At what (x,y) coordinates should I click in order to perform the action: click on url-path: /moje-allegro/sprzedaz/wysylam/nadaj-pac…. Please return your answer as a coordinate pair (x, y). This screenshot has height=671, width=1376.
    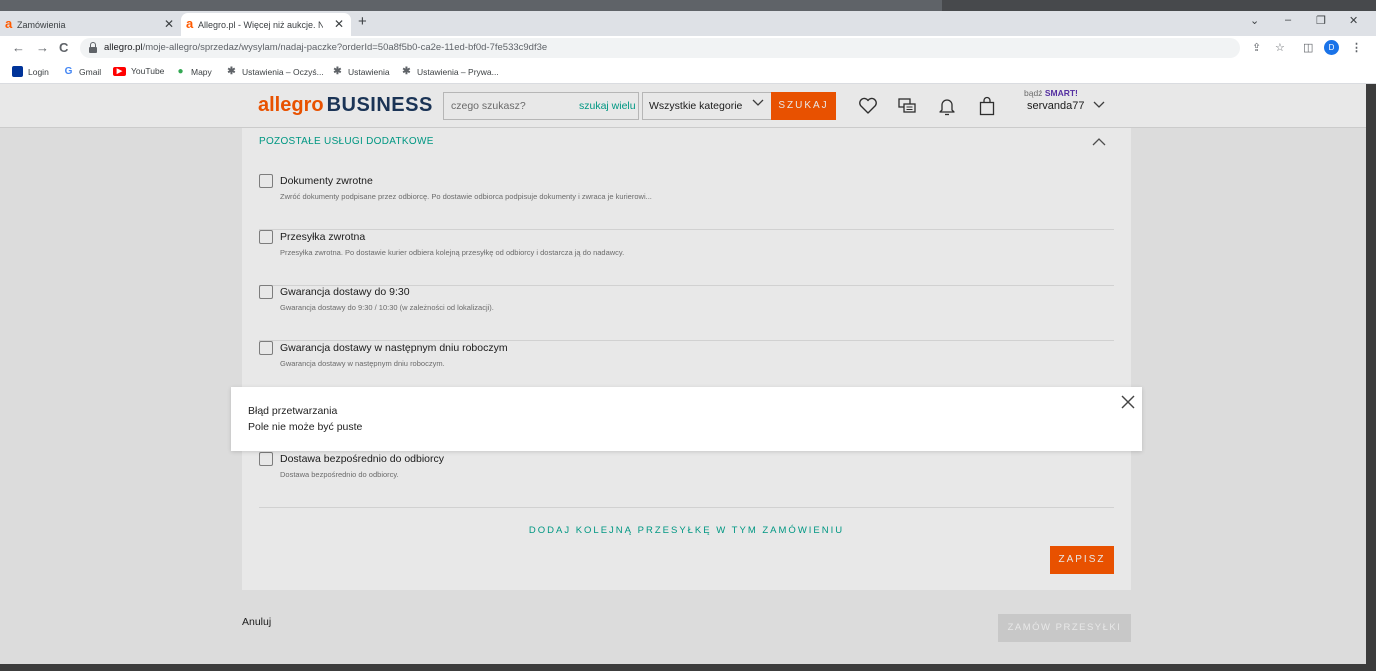
    Looking at the image, I should click on (345, 47).